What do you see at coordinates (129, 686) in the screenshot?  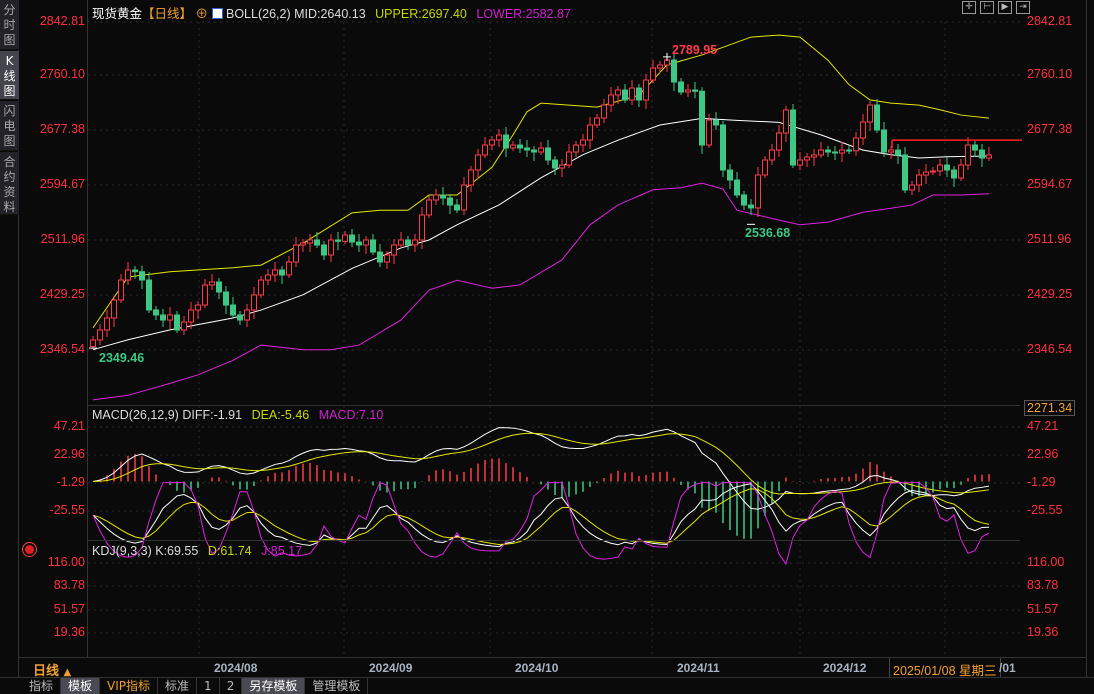 I see `tab-vip-indicators: VIP指标` at bounding box center [129, 686].